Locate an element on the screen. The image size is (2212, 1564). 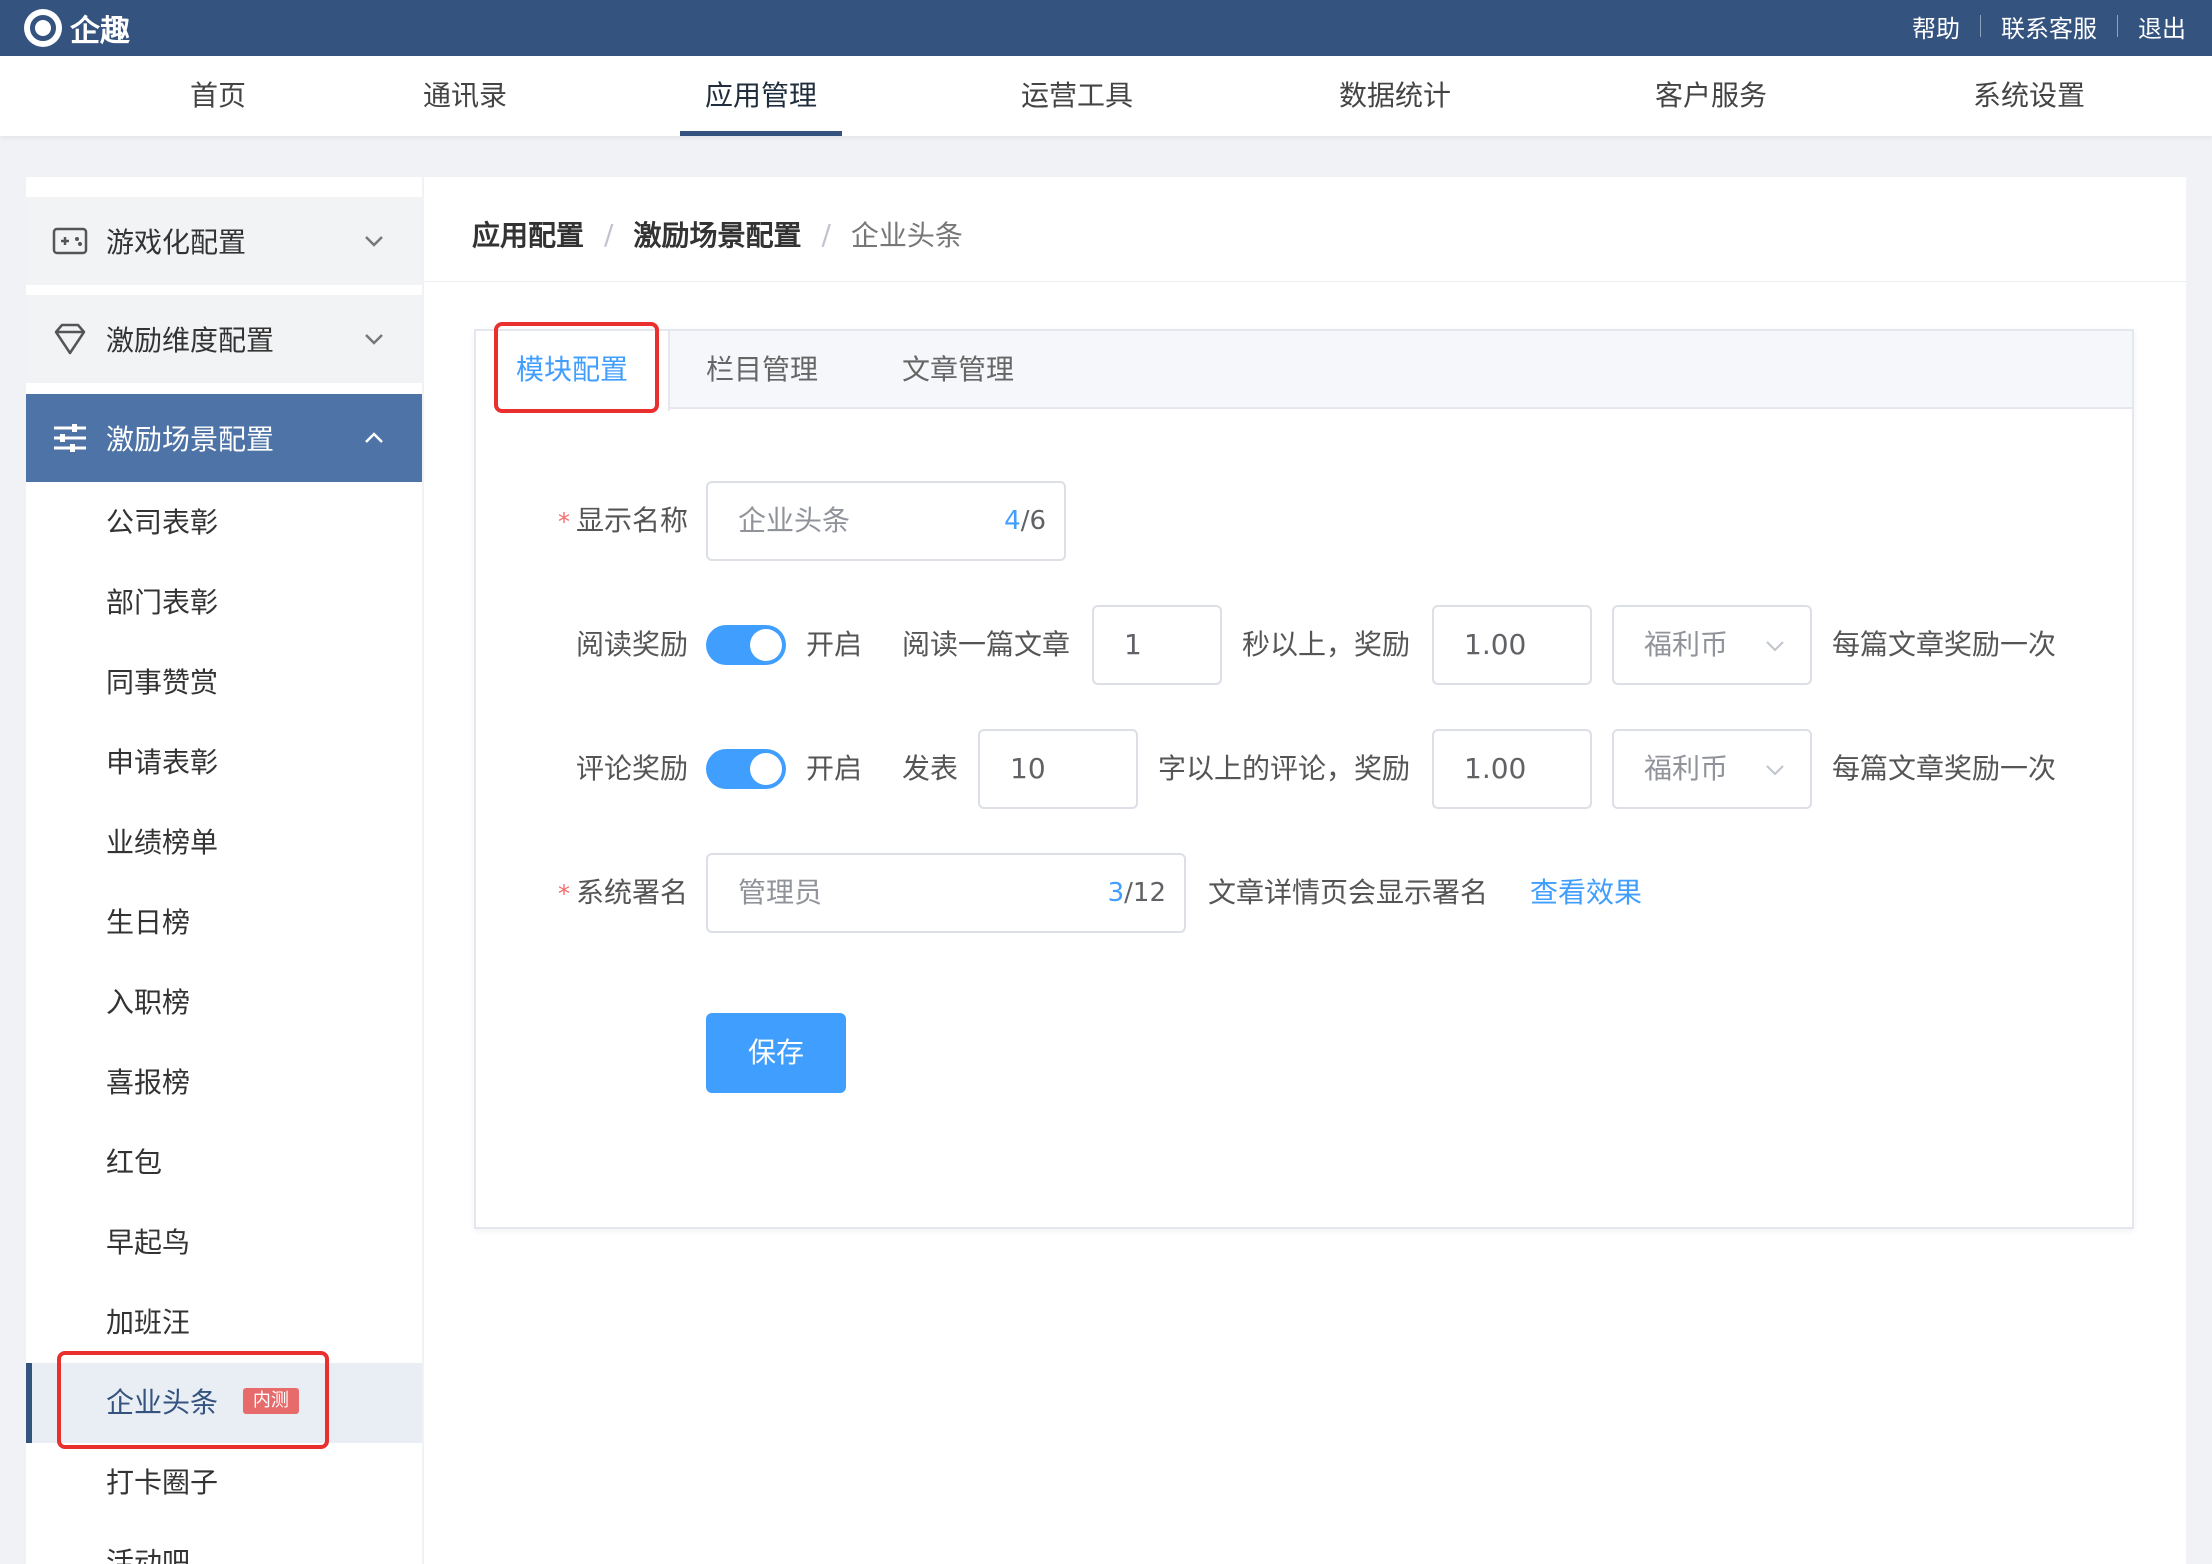
sidebar-group-gamification: 游戏化配置 is located at coordinates (224, 241).